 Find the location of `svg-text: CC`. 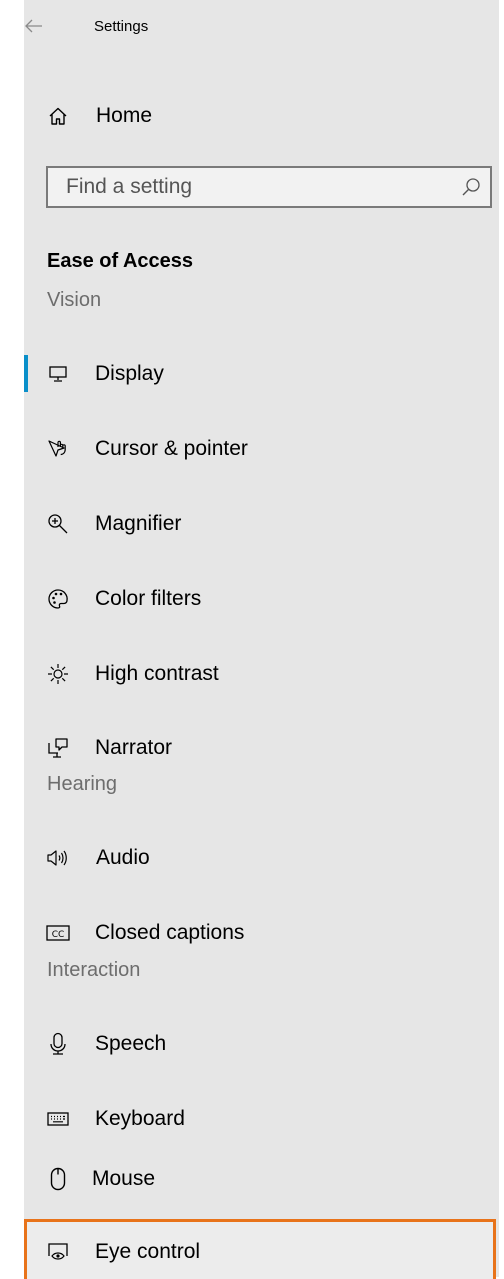

svg-text: CC is located at coordinates (58, 935).